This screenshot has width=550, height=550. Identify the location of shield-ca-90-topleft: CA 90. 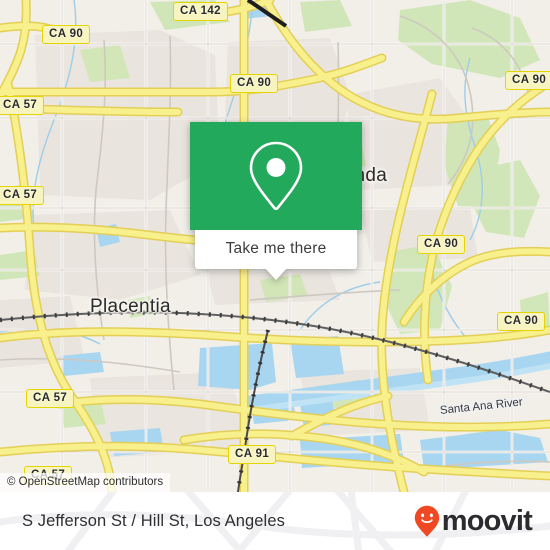
(66, 34).